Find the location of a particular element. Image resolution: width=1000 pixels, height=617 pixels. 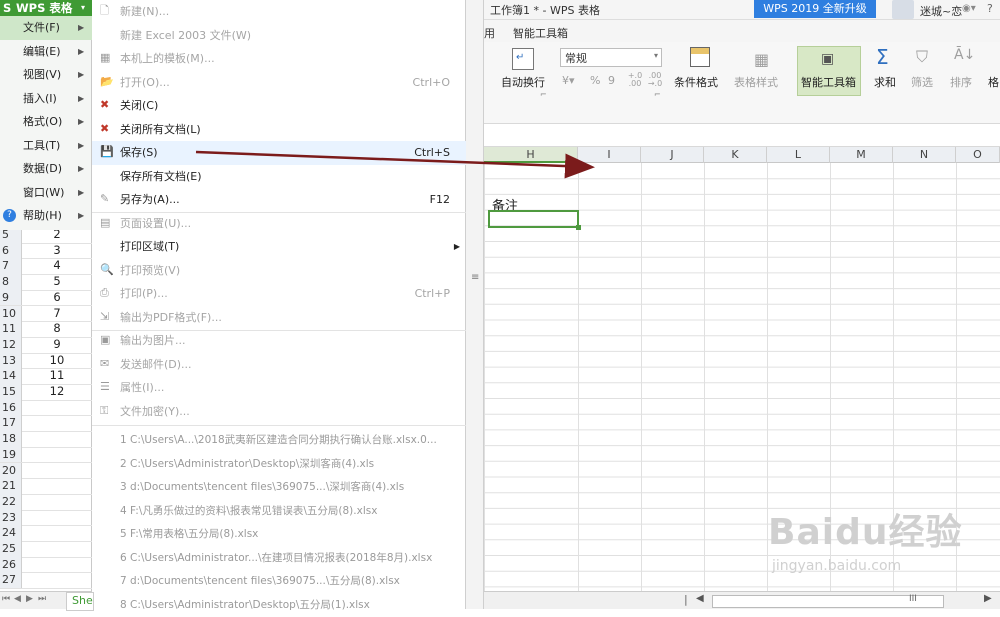

sum-button: 求和 is located at coordinates (885, 82).